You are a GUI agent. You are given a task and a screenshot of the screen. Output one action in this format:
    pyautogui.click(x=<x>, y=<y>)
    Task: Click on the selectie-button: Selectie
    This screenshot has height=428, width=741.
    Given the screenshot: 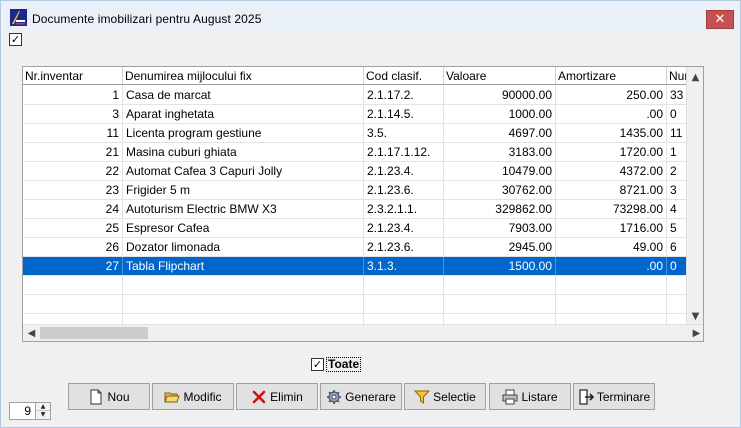 What is the action you would take?
    pyautogui.click(x=445, y=396)
    